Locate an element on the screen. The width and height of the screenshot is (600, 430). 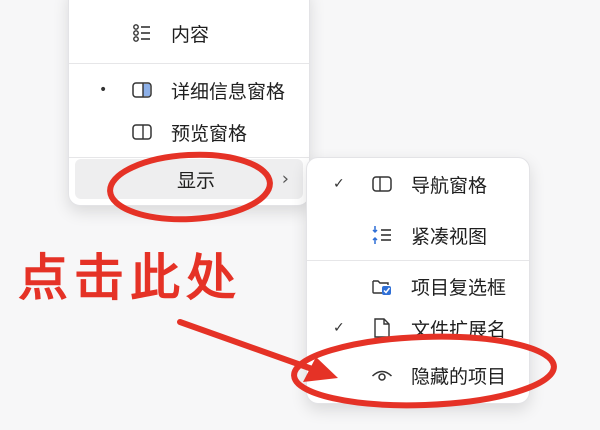
submenu-item-file-extensions: ✓ 文件扩展名 is located at coordinates (418, 328).